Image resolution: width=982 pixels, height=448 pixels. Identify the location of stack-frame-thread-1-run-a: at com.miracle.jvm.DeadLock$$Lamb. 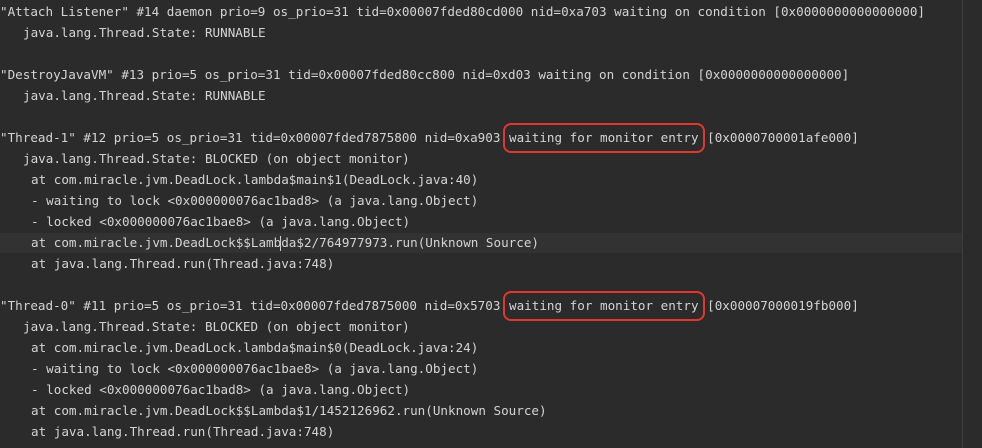
(156, 242).